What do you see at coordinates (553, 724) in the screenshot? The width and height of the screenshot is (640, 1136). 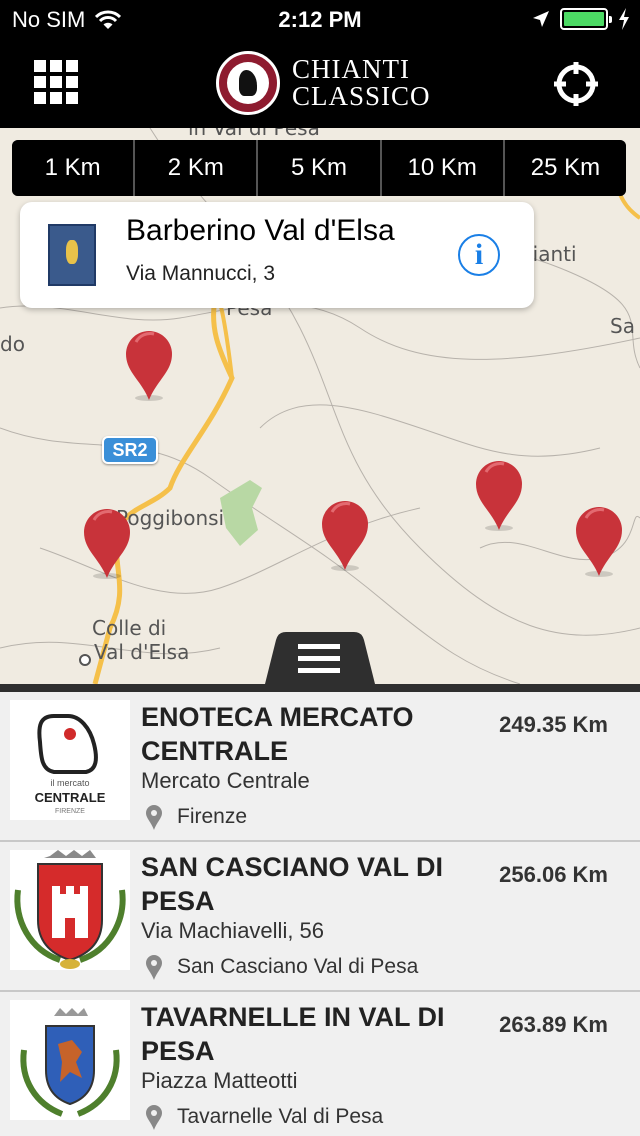 I see `item-distance: 249.35 Km` at bounding box center [553, 724].